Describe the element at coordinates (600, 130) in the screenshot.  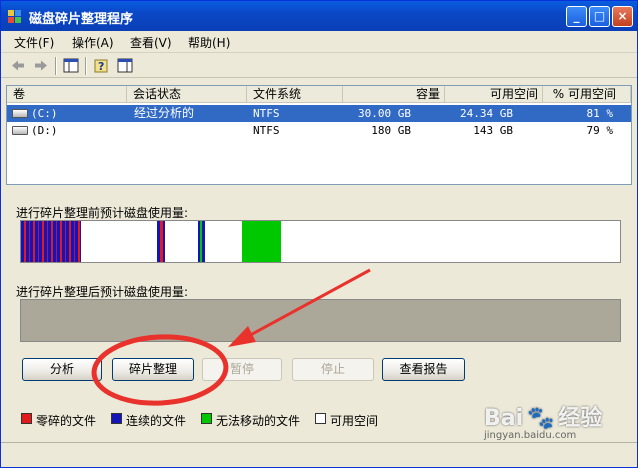
I see `volume-percent-free: 79 %` at that location.